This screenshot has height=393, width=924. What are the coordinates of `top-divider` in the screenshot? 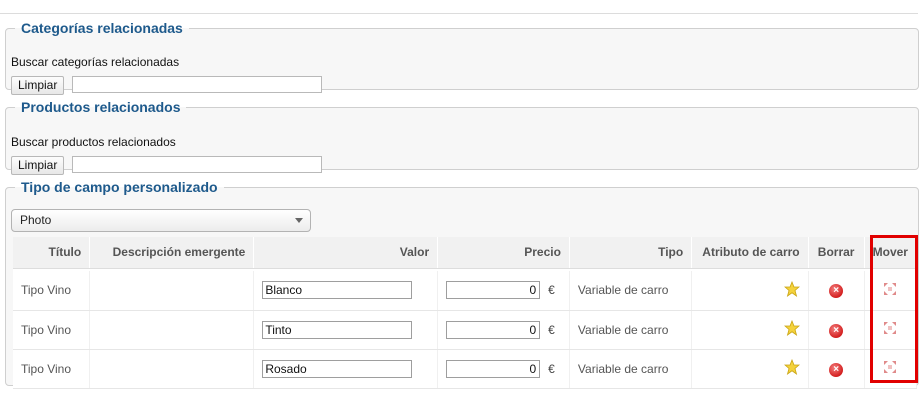 It's located at (459, 13).